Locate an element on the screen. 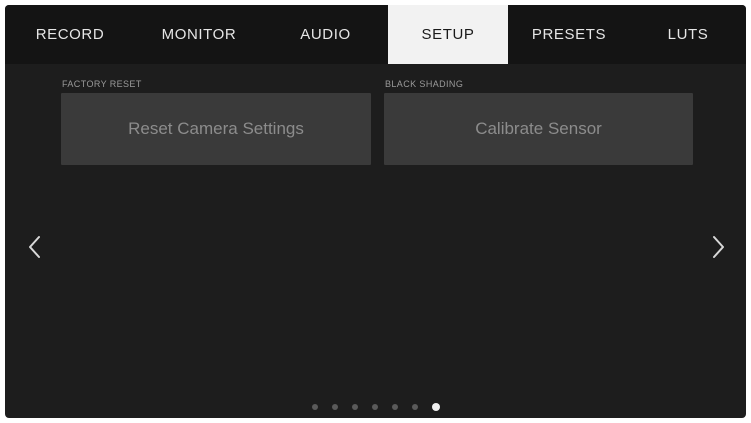 This screenshot has height=423, width=751. tab-luts: LUTS is located at coordinates (688, 34).